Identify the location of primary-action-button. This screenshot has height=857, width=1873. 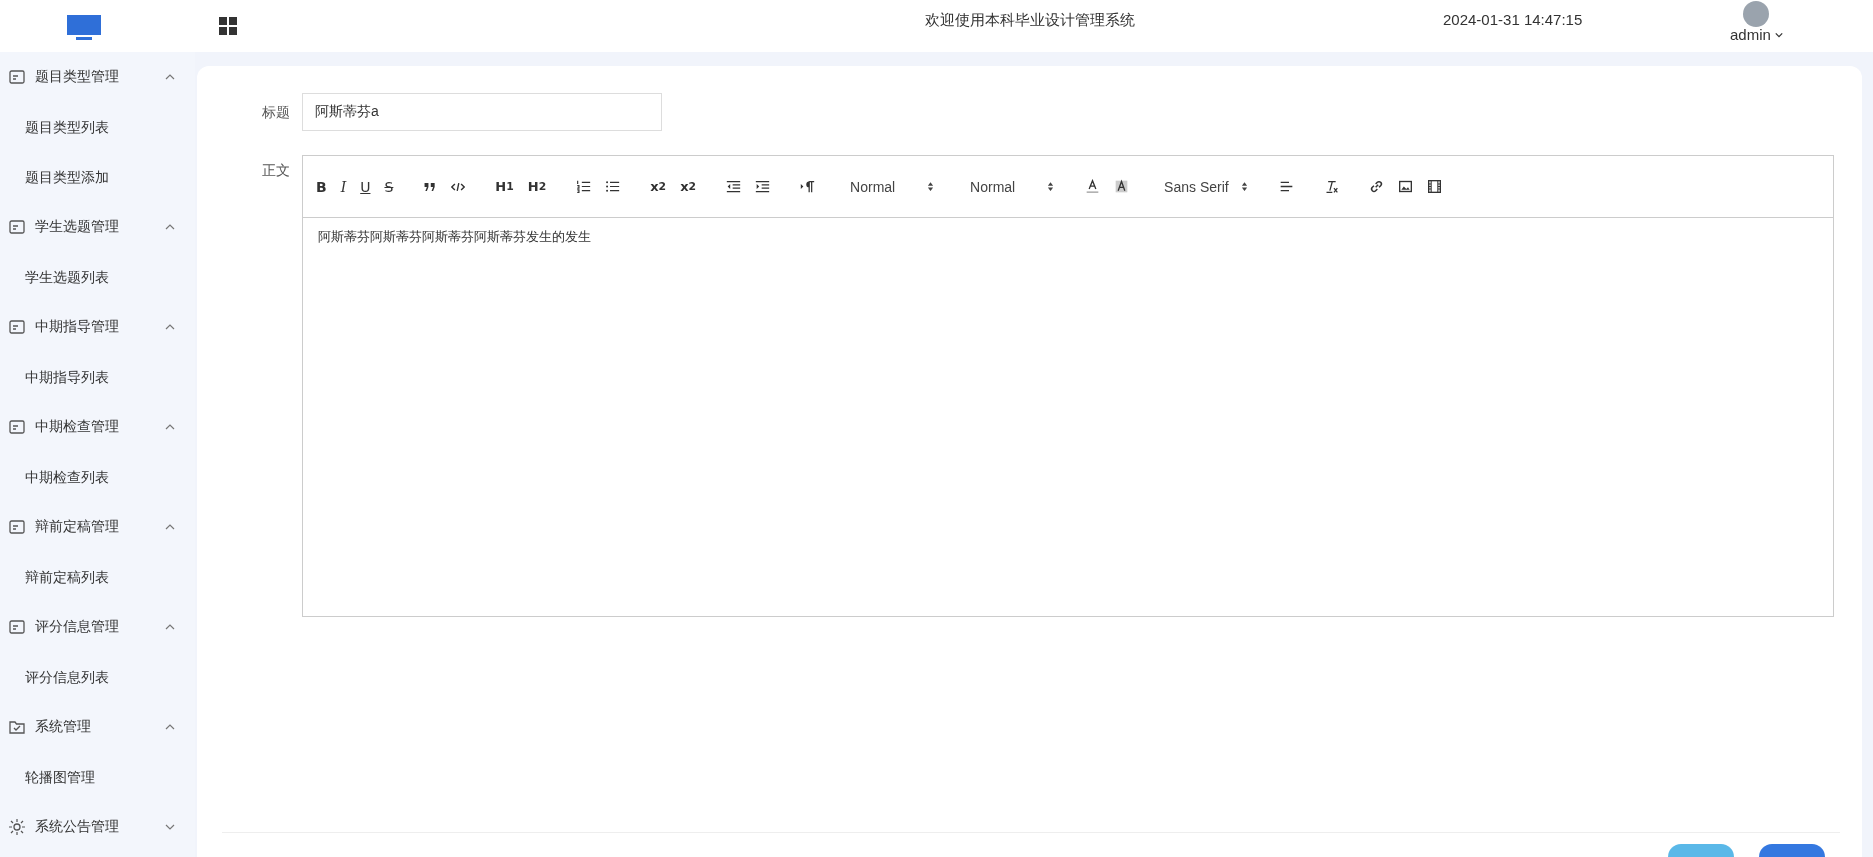
(1792, 850).